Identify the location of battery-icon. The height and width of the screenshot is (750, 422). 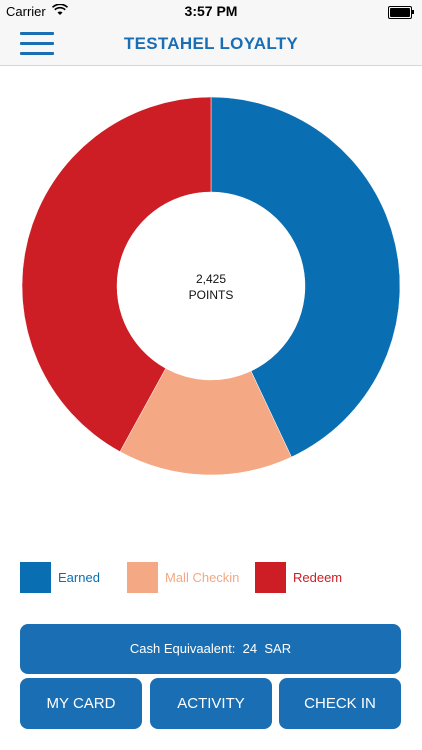
(401, 12).